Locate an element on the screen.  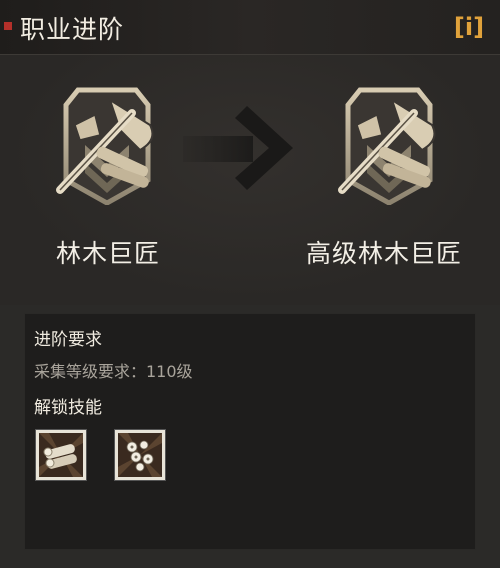
logs-skill-icon is located at coordinates (61, 455).